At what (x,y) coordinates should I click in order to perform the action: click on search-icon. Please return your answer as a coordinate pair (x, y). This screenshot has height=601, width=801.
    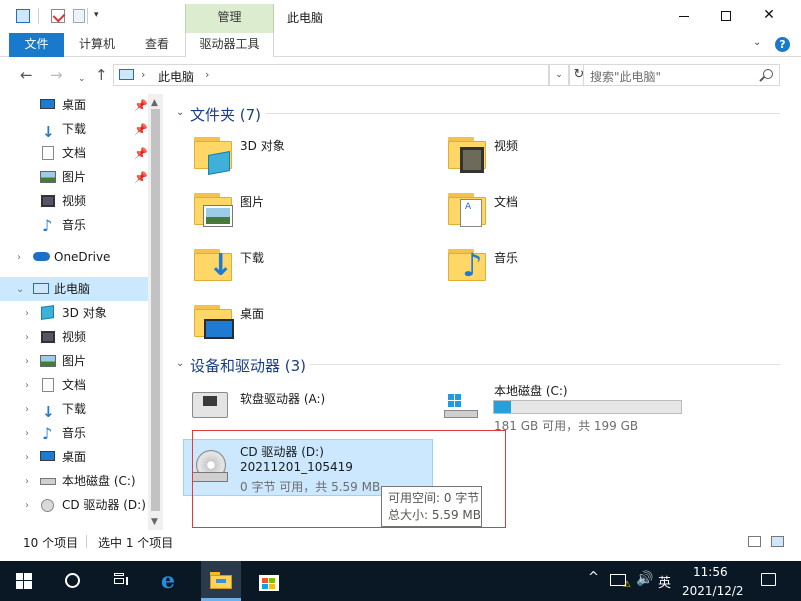
    Looking at the image, I should click on (768, 74).